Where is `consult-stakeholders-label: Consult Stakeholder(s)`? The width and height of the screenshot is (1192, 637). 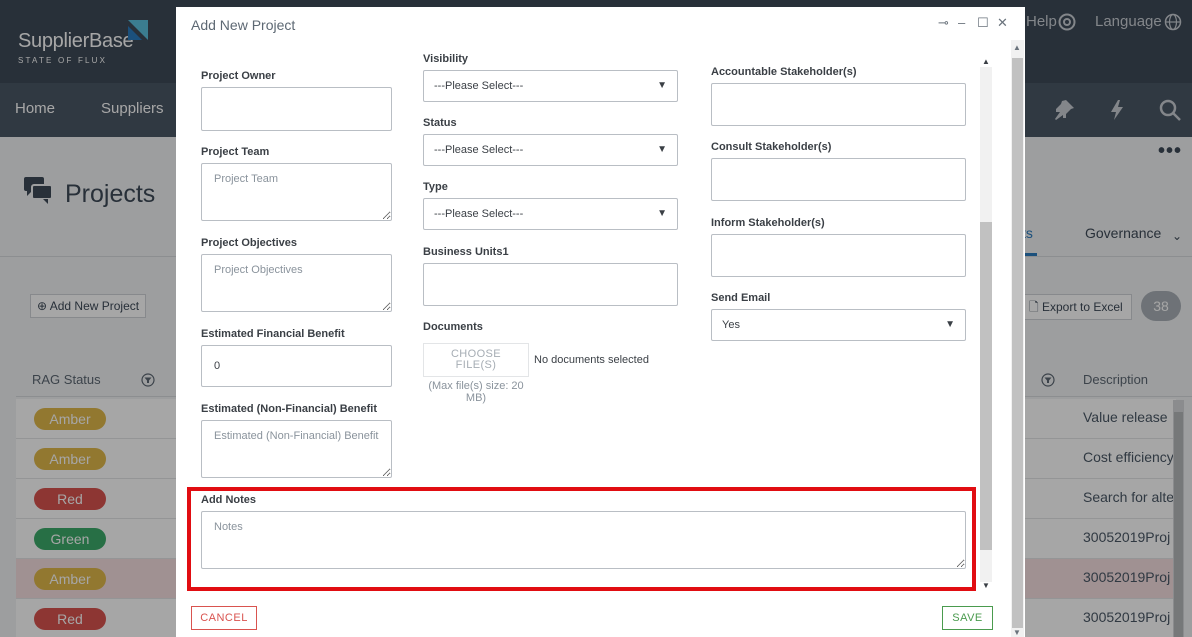 consult-stakeholders-label: Consult Stakeholder(s) is located at coordinates (771, 147).